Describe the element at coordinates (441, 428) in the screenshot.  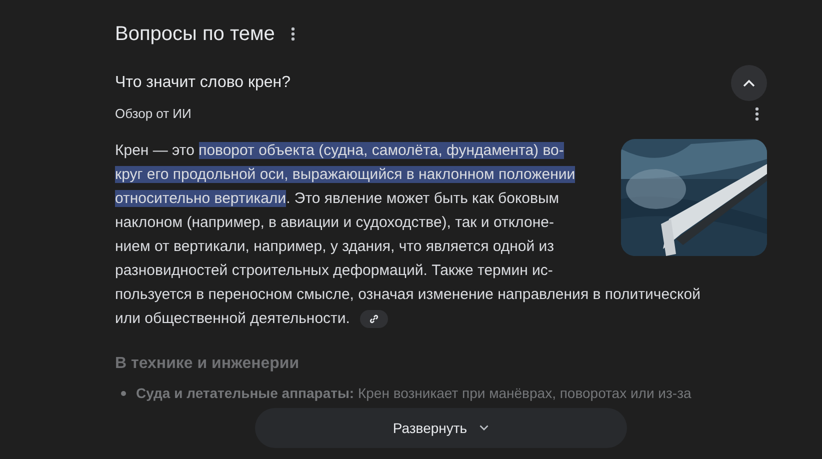
I see `expand-button: Развернуть` at that location.